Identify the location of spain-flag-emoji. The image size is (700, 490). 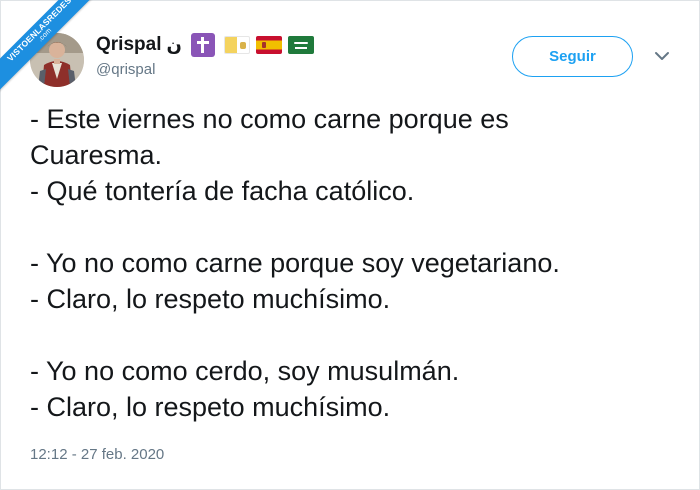
(268, 45).